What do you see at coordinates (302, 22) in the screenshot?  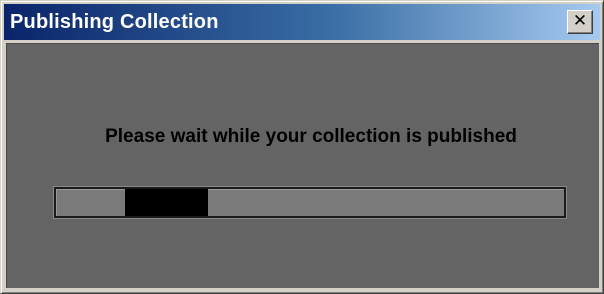 I see `title-bar: Publishing Collection ✕` at bounding box center [302, 22].